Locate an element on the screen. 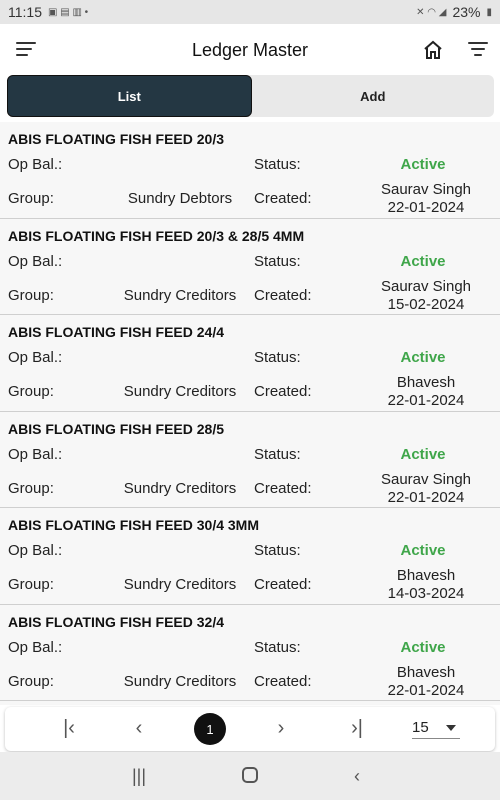 This screenshot has width=500, height=800. page-title: Ledger Master is located at coordinates (250, 49).